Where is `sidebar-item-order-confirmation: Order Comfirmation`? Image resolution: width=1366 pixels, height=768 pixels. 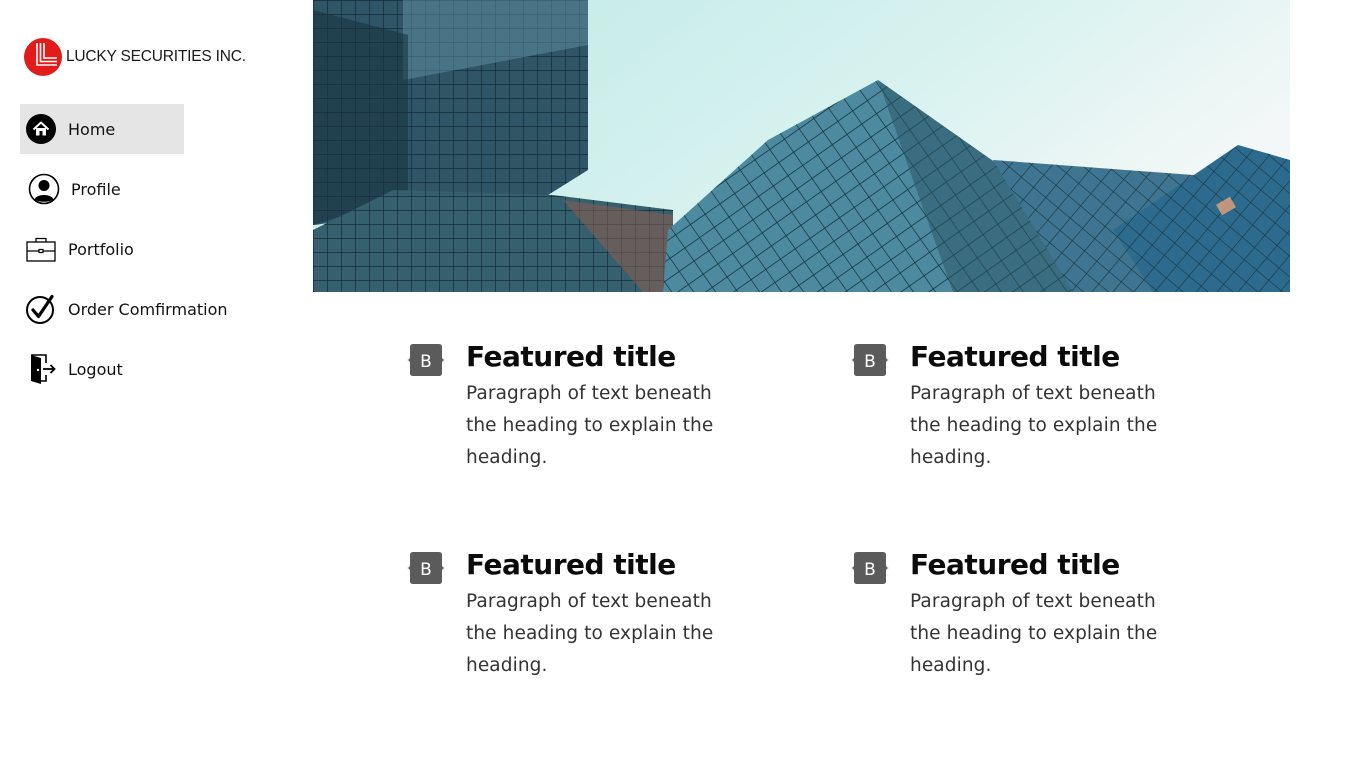 sidebar-item-order-confirmation: Order Comfirmation is located at coordinates (140, 309).